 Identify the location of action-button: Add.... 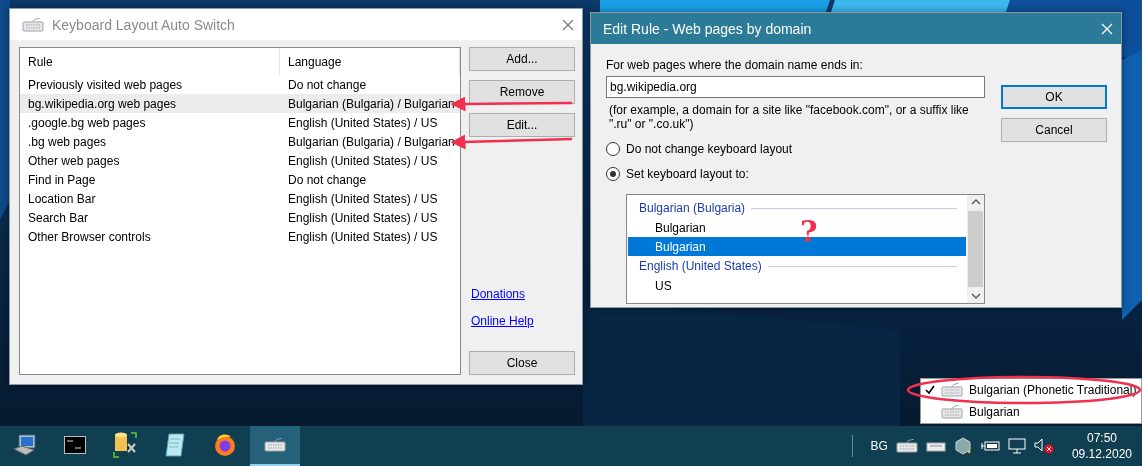
(522, 59).